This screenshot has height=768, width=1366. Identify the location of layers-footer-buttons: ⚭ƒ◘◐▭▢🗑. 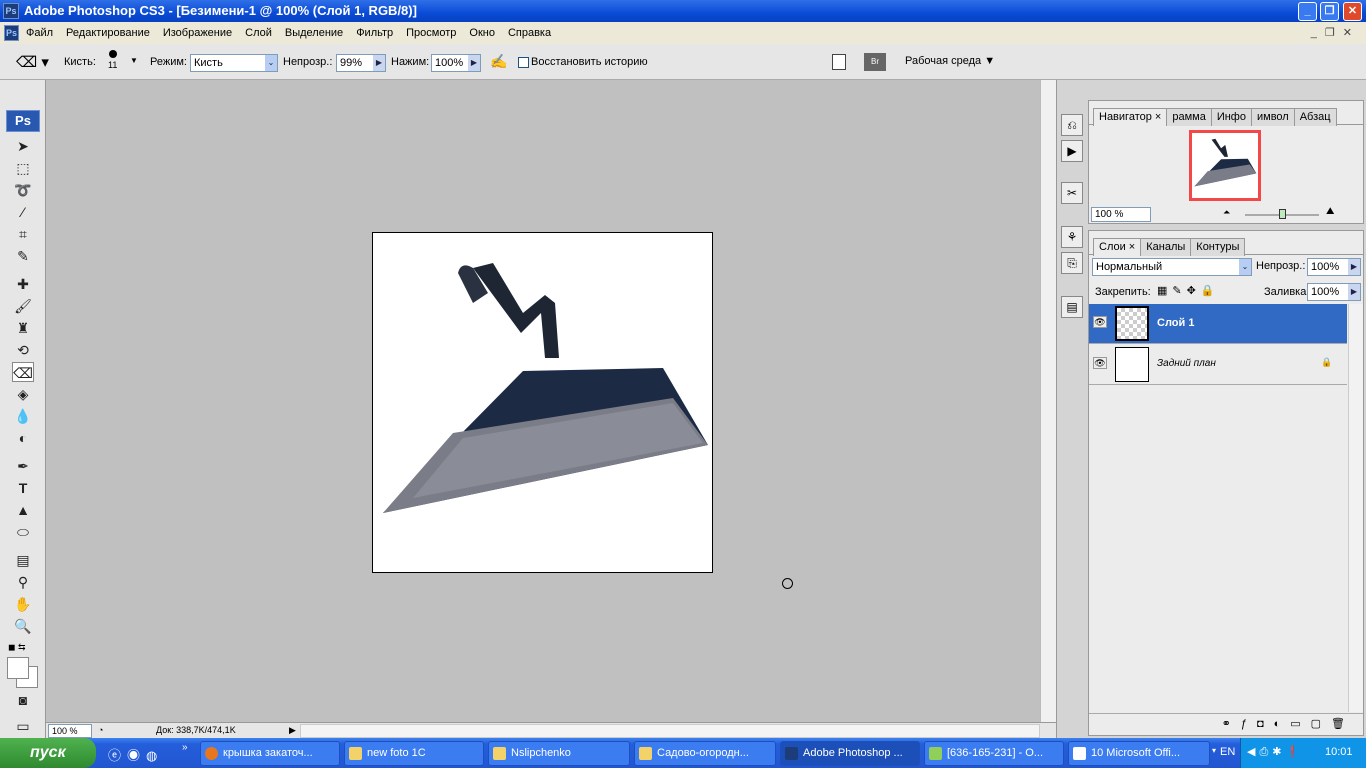
(1226, 724).